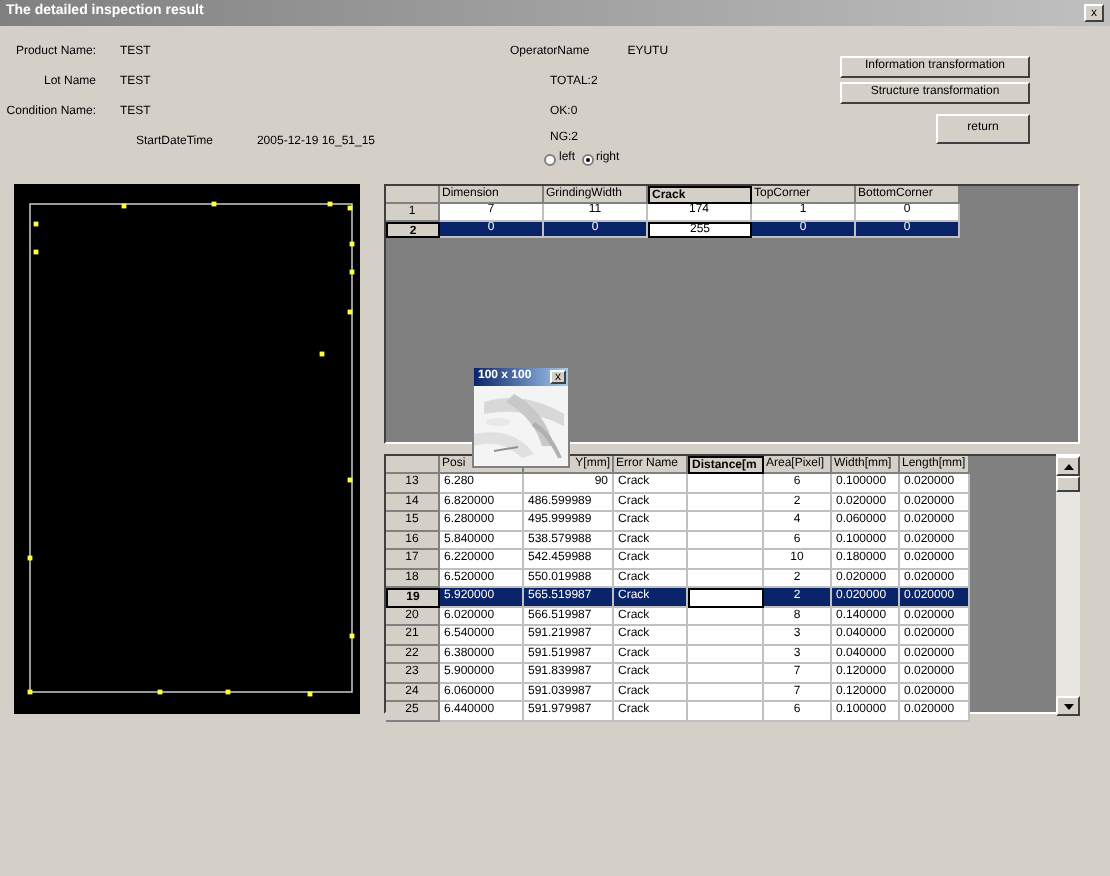 The height and width of the screenshot is (876, 1110). Describe the element at coordinates (1068, 706) in the screenshot. I see `scroll-down-icon` at that location.